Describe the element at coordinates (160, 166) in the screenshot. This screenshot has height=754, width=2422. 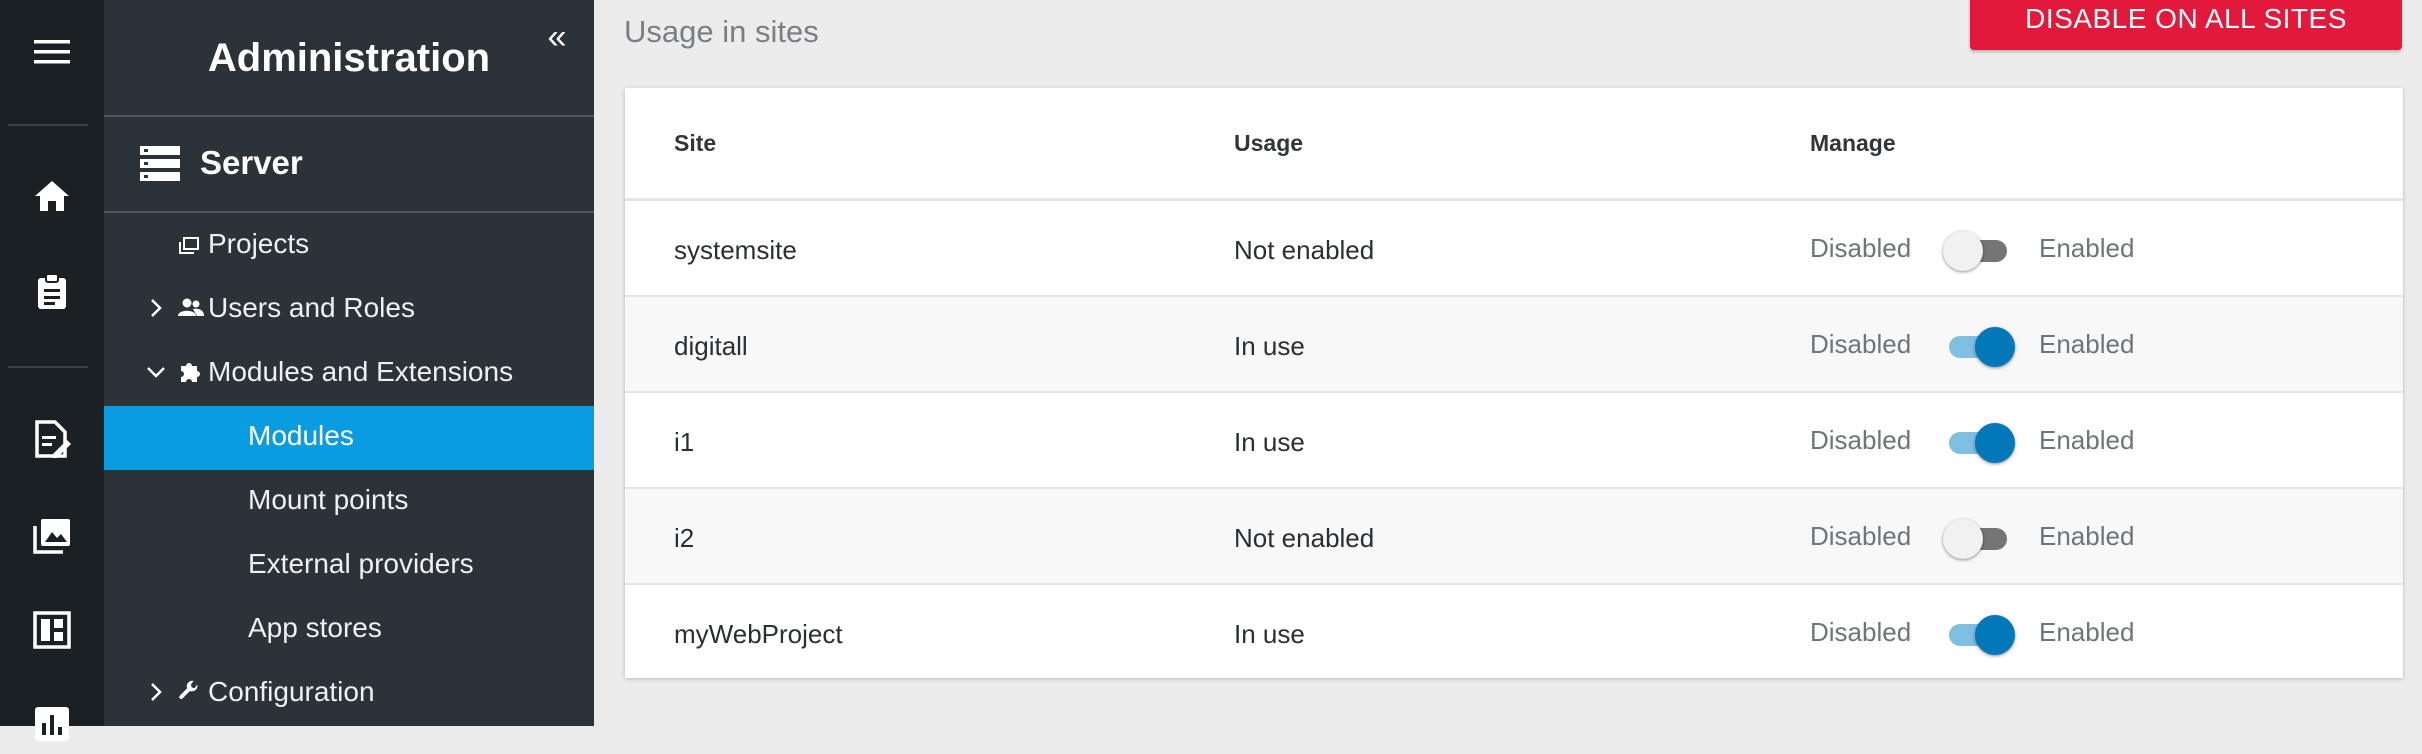
I see `server-icon` at that location.